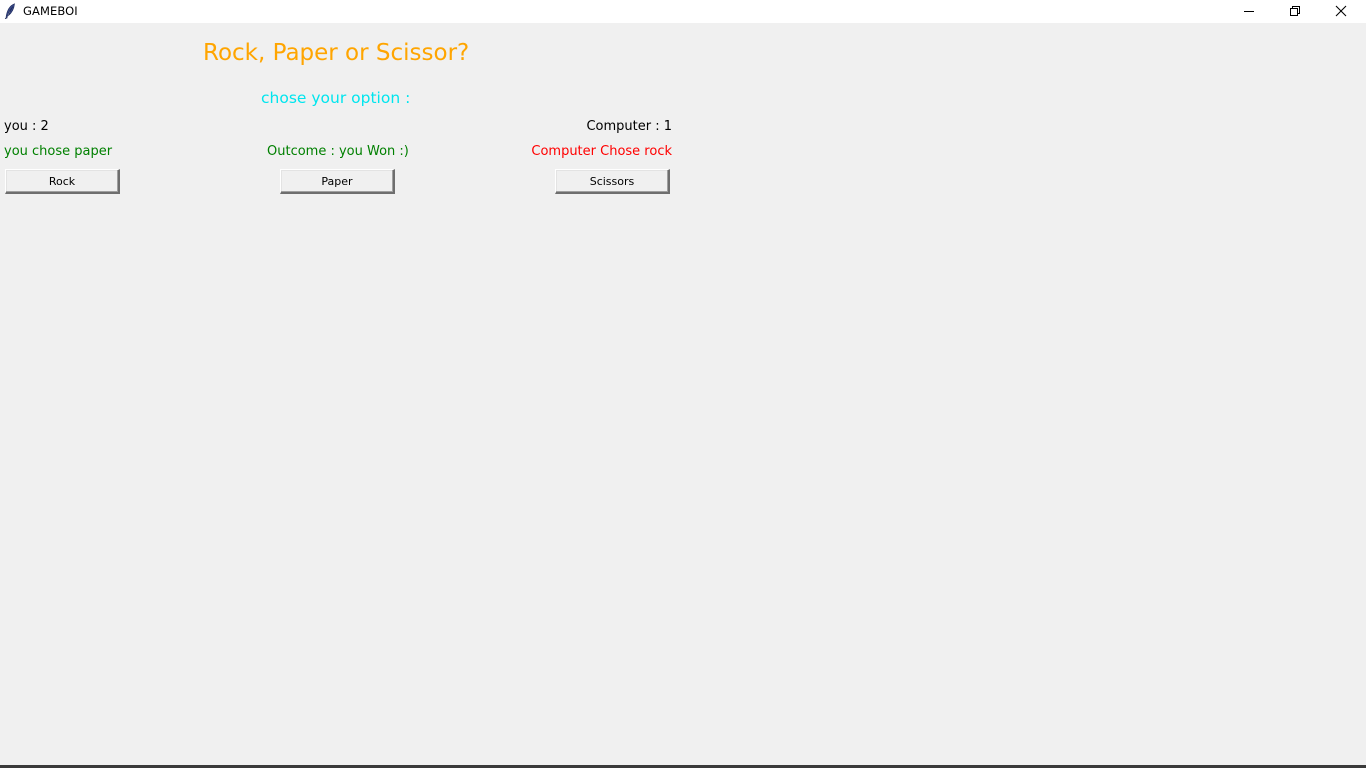 This screenshot has height=768, width=1366. What do you see at coordinates (338, 151) in the screenshot?
I see `outcome-label: Outcome : you Won :)` at bounding box center [338, 151].